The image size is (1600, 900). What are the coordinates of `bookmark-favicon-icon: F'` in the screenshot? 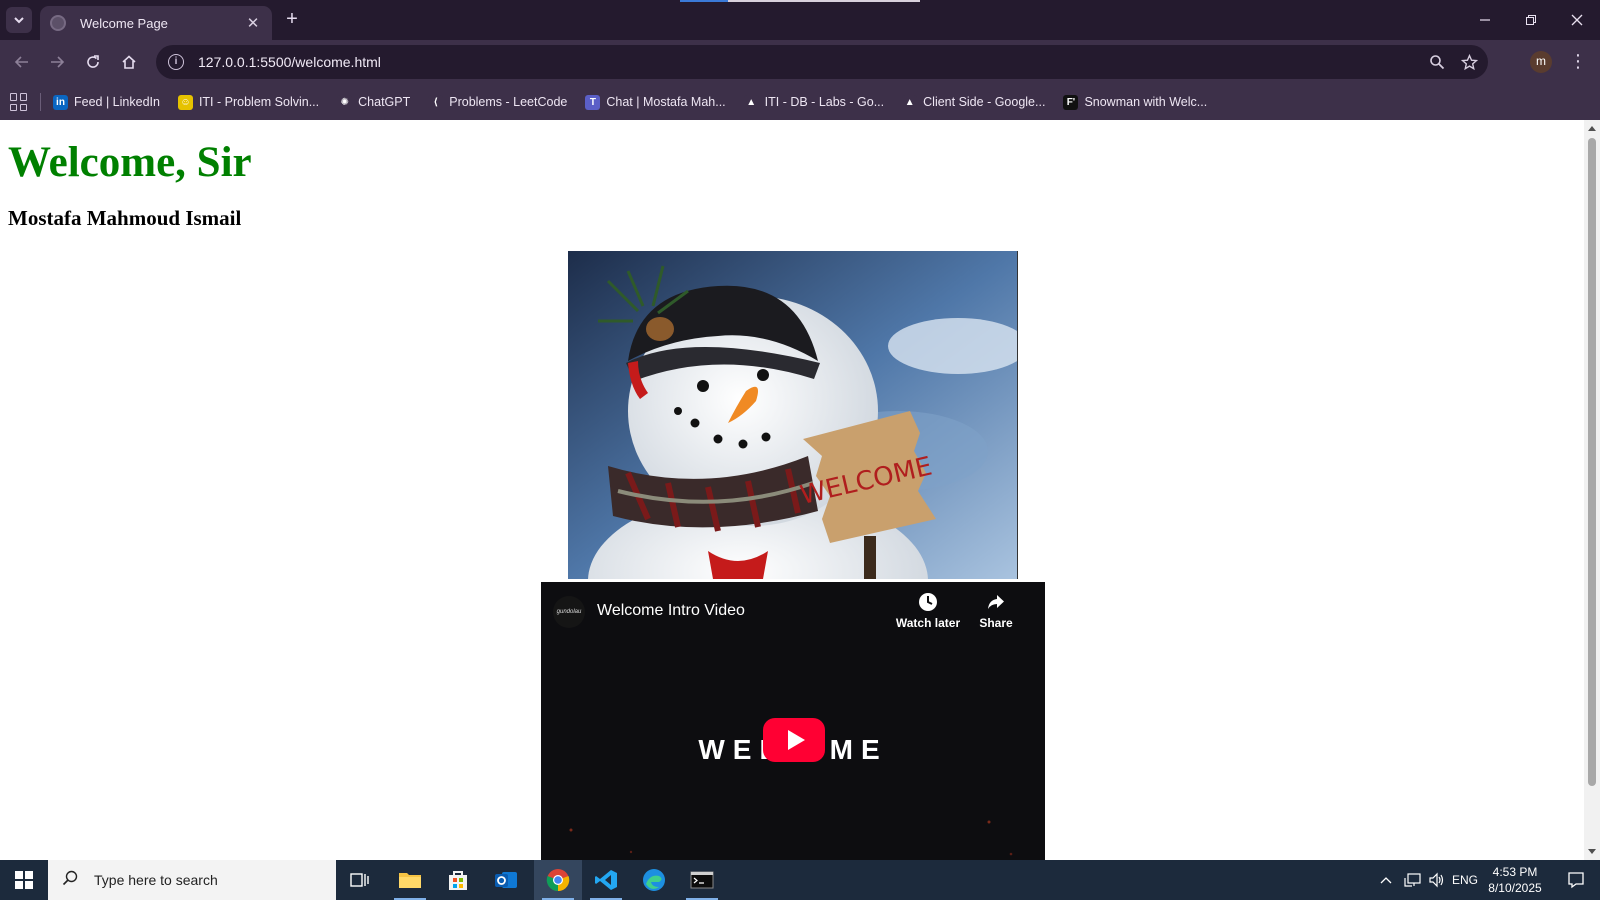 It's located at (1071, 102).